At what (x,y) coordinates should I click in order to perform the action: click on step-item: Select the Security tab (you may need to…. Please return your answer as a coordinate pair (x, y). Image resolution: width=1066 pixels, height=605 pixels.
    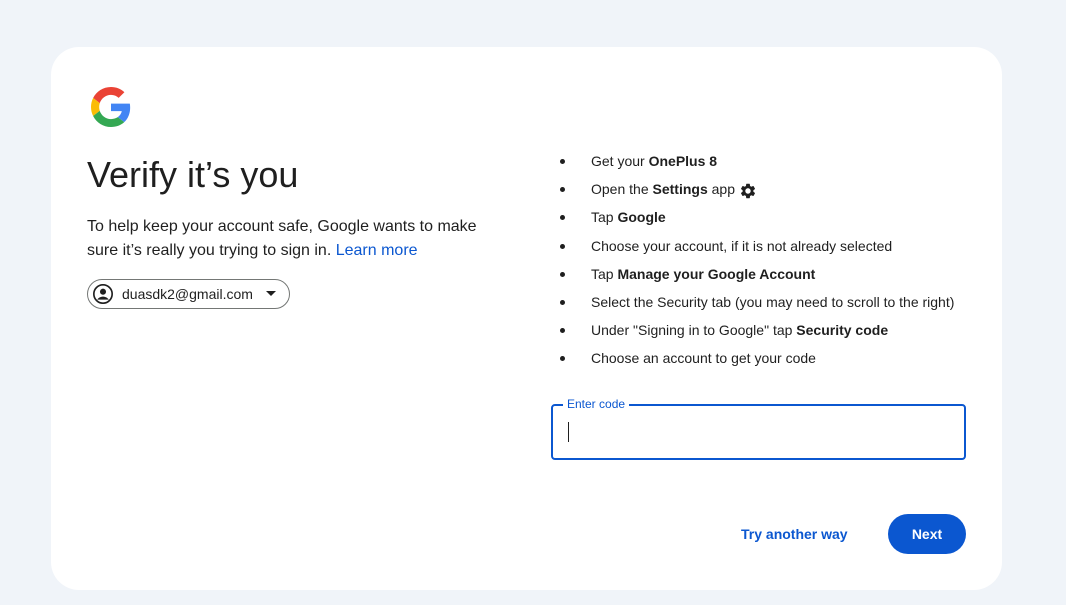
    Looking at the image, I should click on (752, 306).